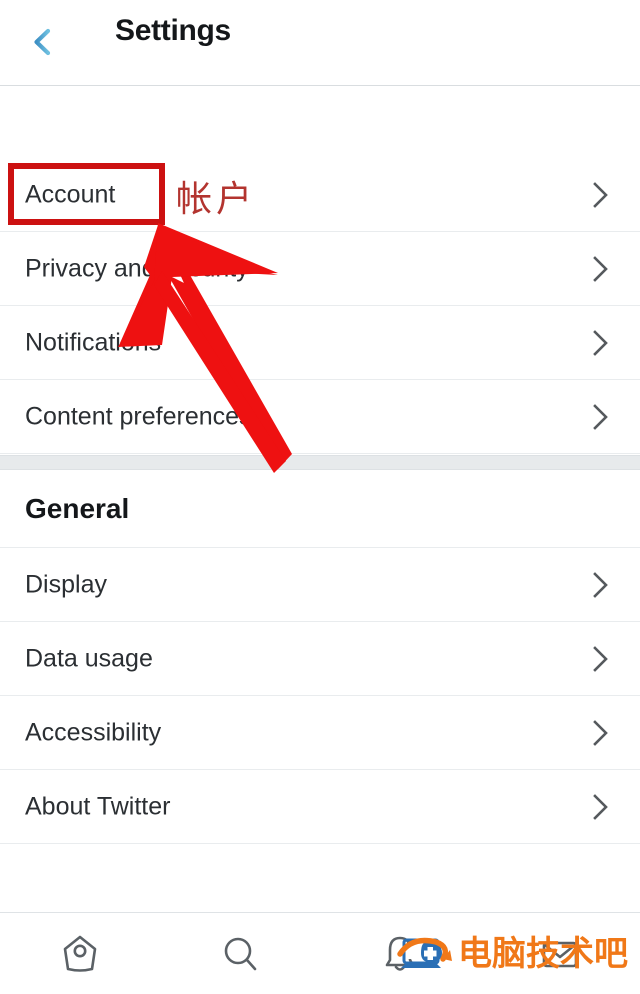 The height and width of the screenshot is (994, 640). I want to click on nav-item-search, so click(240, 953).